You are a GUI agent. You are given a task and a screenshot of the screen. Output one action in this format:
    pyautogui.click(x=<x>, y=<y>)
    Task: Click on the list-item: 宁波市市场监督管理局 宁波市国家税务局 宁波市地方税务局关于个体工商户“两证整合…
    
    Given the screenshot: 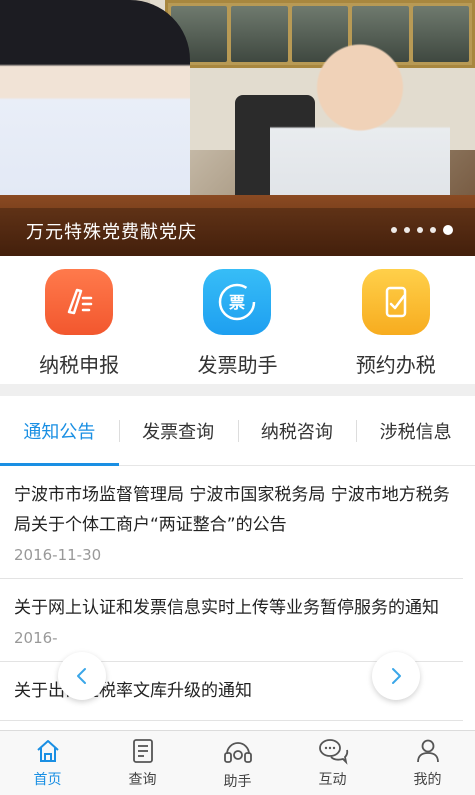 What is the action you would take?
    pyautogui.click(x=231, y=522)
    